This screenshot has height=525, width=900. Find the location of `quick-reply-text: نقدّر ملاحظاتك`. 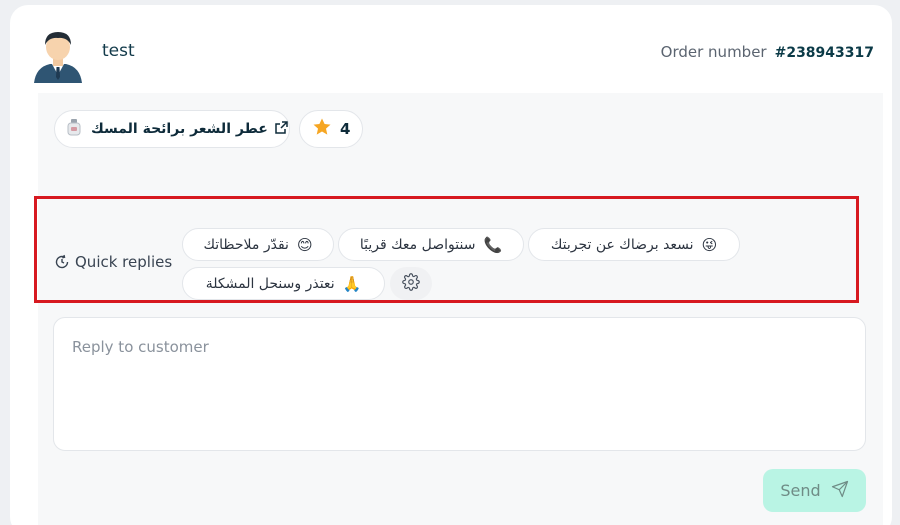

quick-reply-text: نقدّر ملاحظاتك is located at coordinates (246, 244).